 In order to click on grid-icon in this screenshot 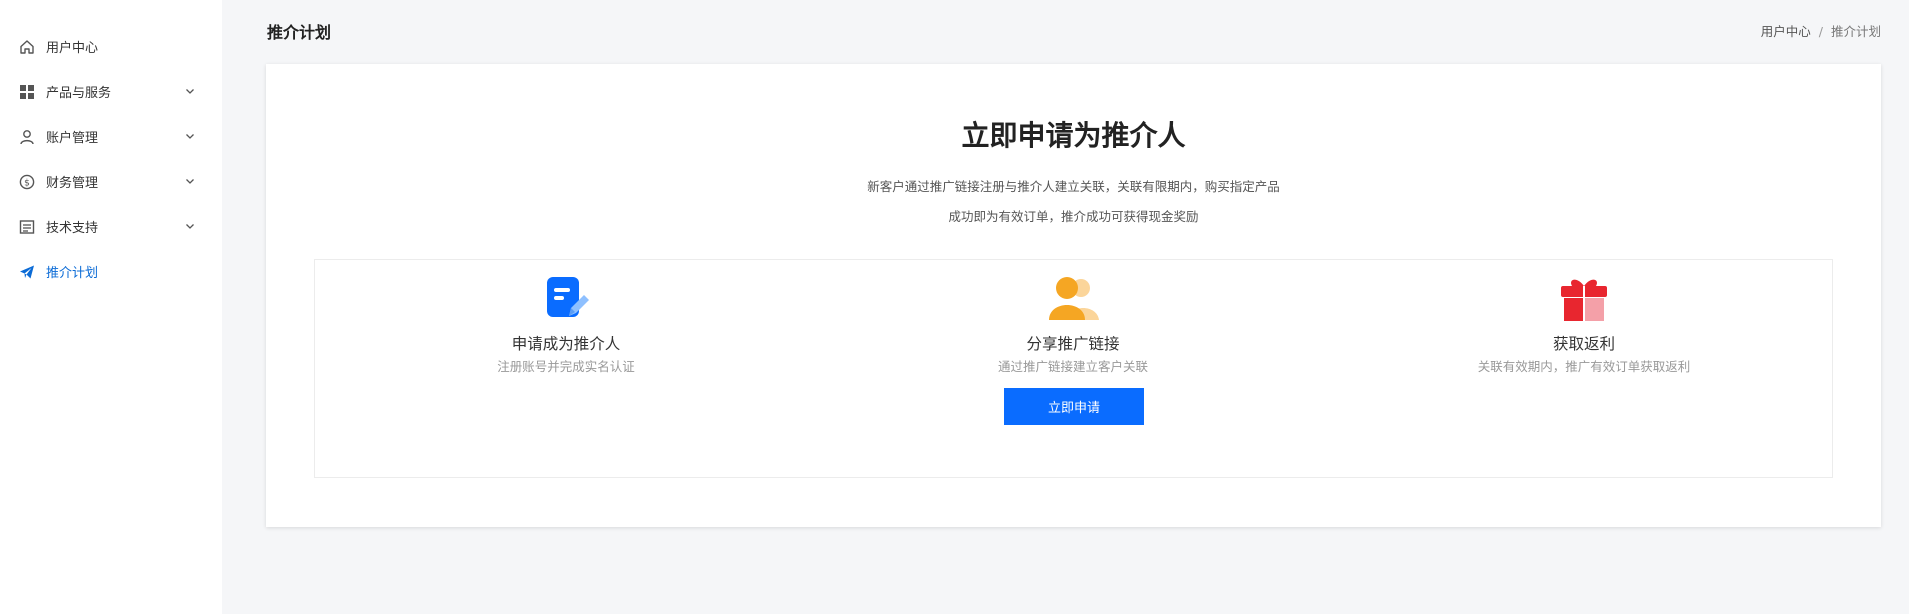, I will do `click(27, 92)`.